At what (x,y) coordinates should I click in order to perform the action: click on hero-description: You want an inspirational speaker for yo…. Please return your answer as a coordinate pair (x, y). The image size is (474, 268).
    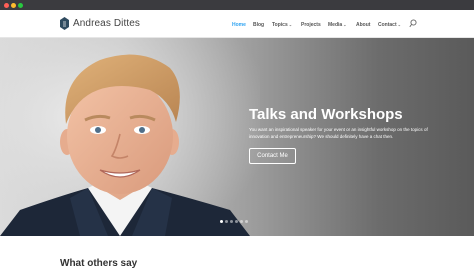
    Looking at the image, I should click on (338, 133).